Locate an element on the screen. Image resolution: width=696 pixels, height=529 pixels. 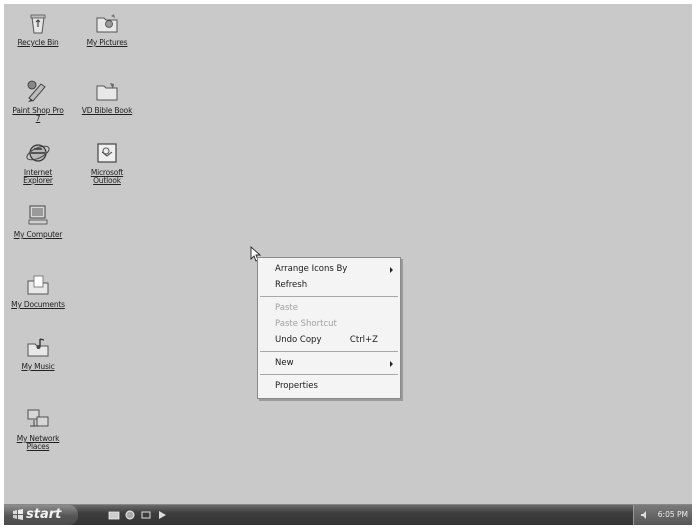
desktop-icon-recycle-bin: Recycle Bin is located at coordinates (38, 28).